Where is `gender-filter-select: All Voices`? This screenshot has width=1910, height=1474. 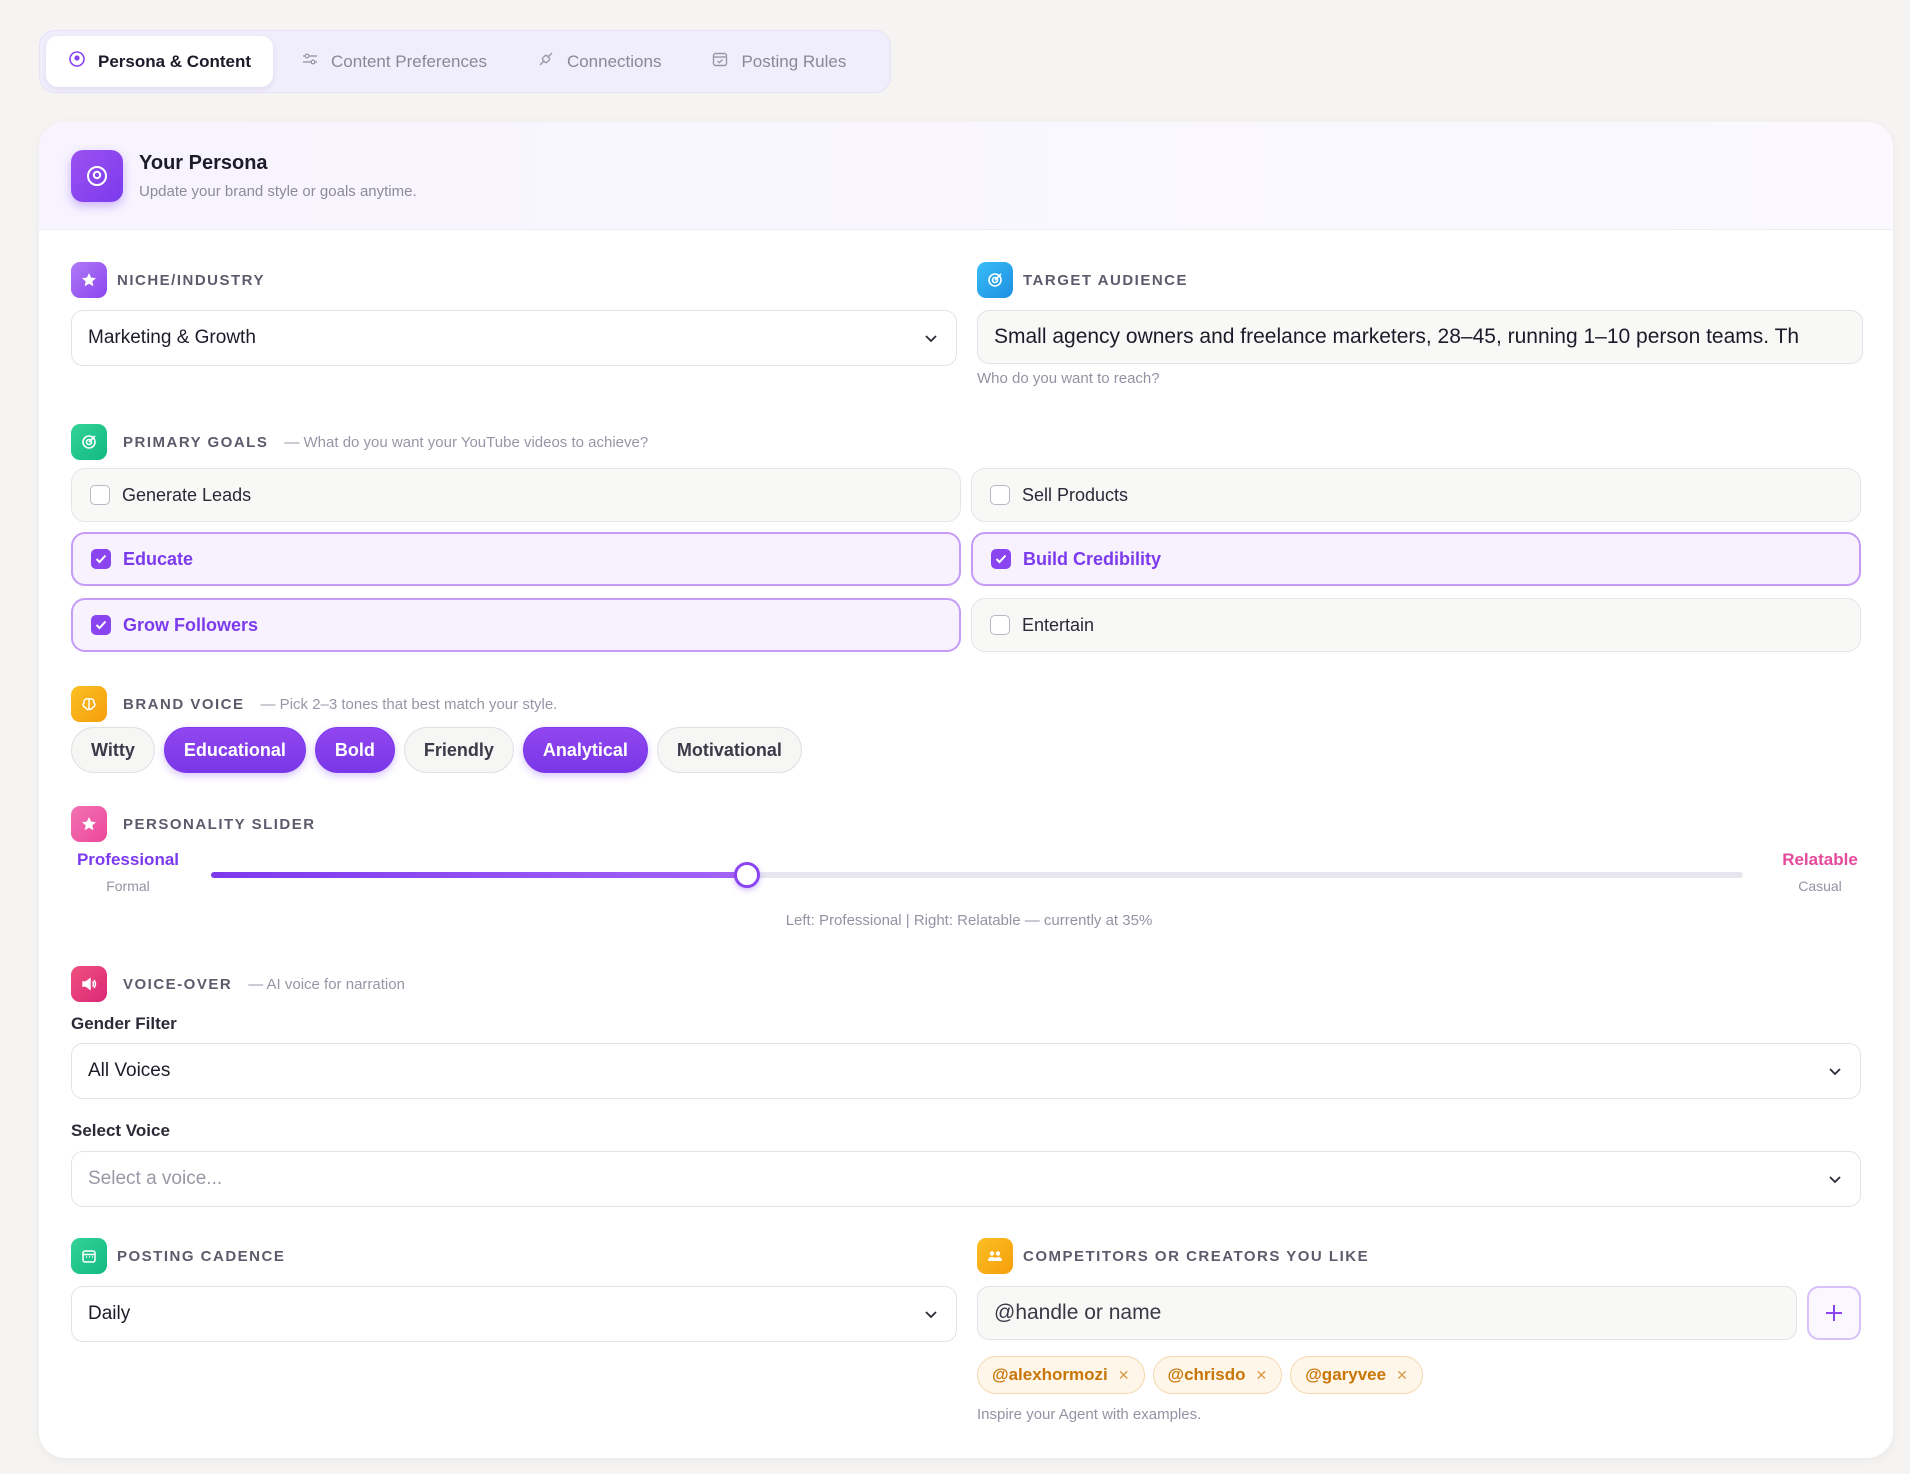 gender-filter-select: All Voices is located at coordinates (966, 1071).